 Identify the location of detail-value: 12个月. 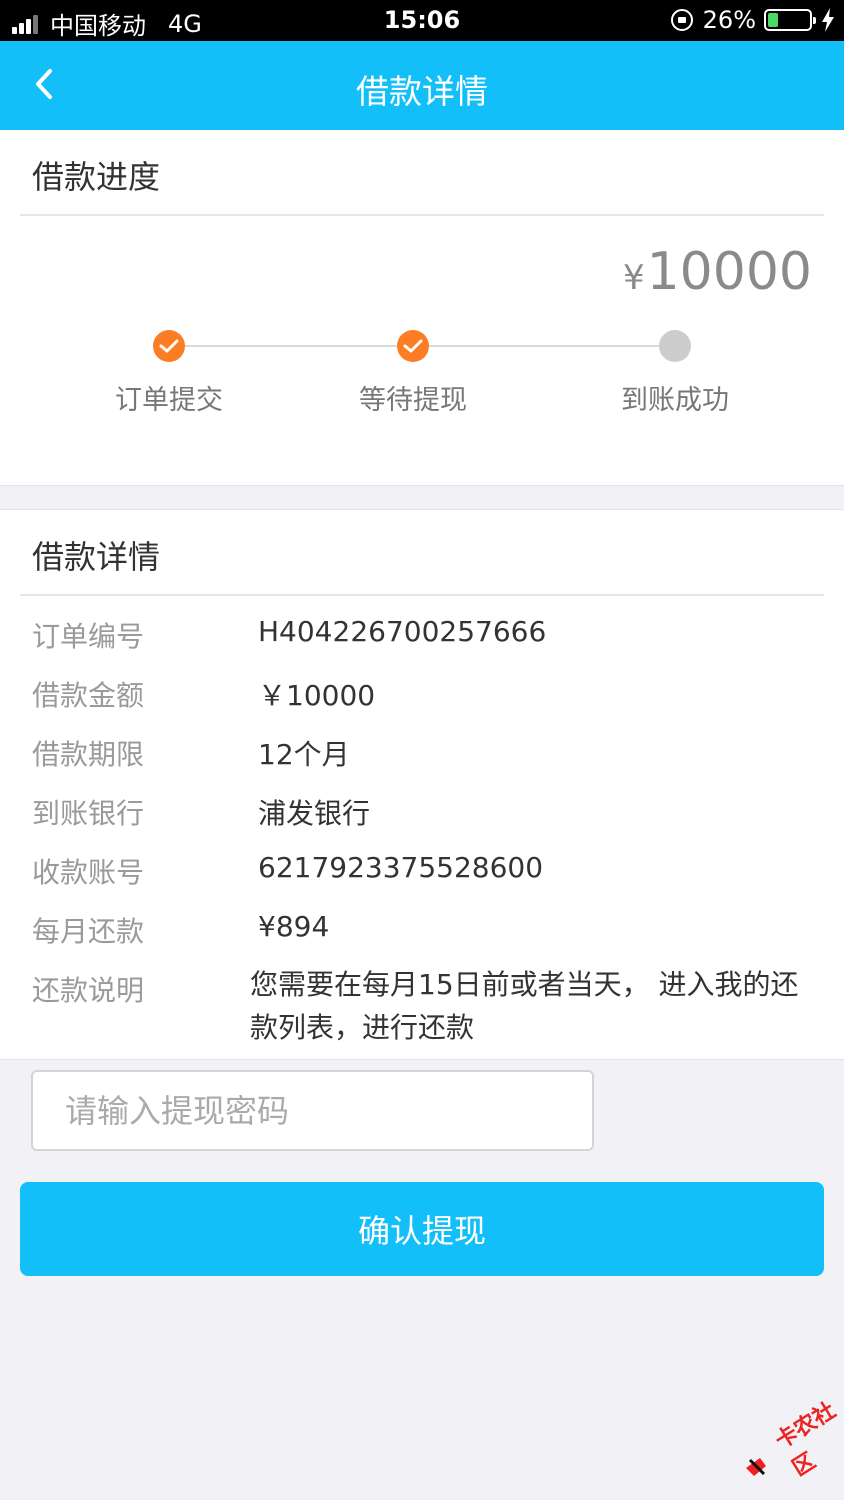
(304, 754).